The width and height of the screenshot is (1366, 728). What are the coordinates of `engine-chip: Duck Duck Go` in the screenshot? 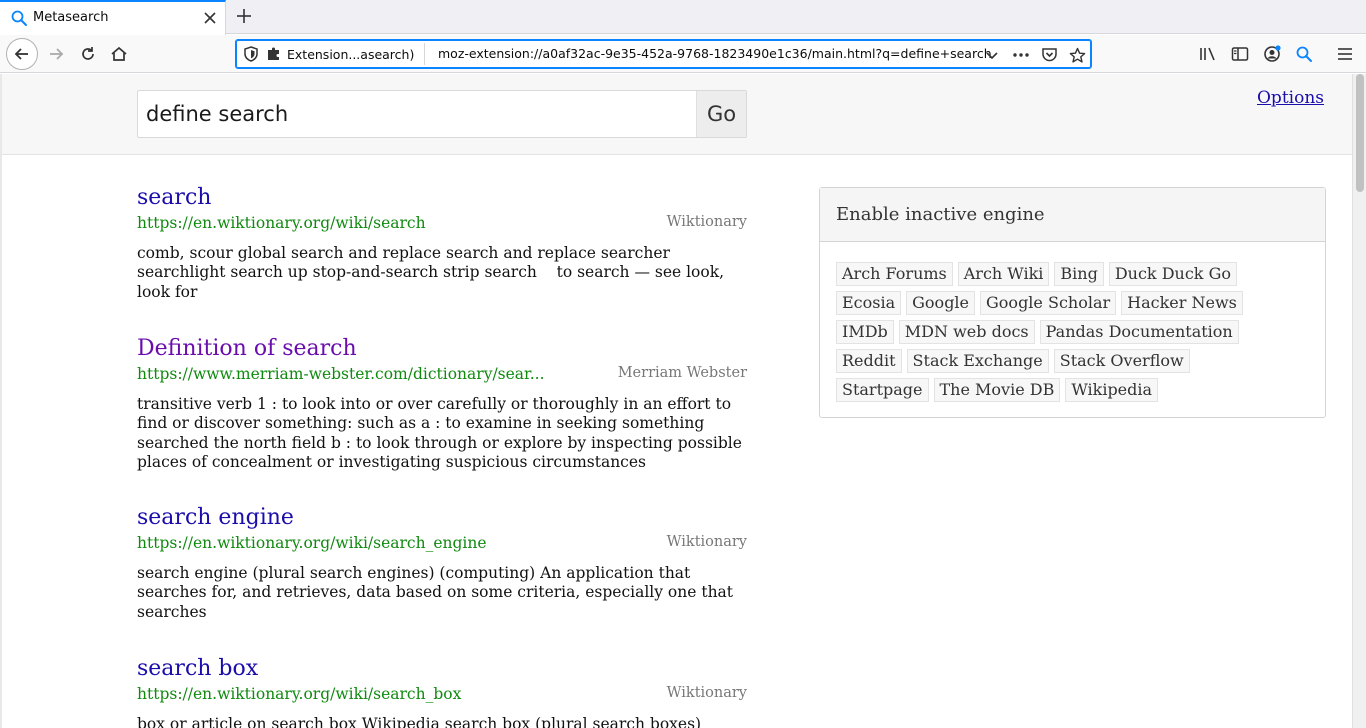 It's located at (1172, 274).